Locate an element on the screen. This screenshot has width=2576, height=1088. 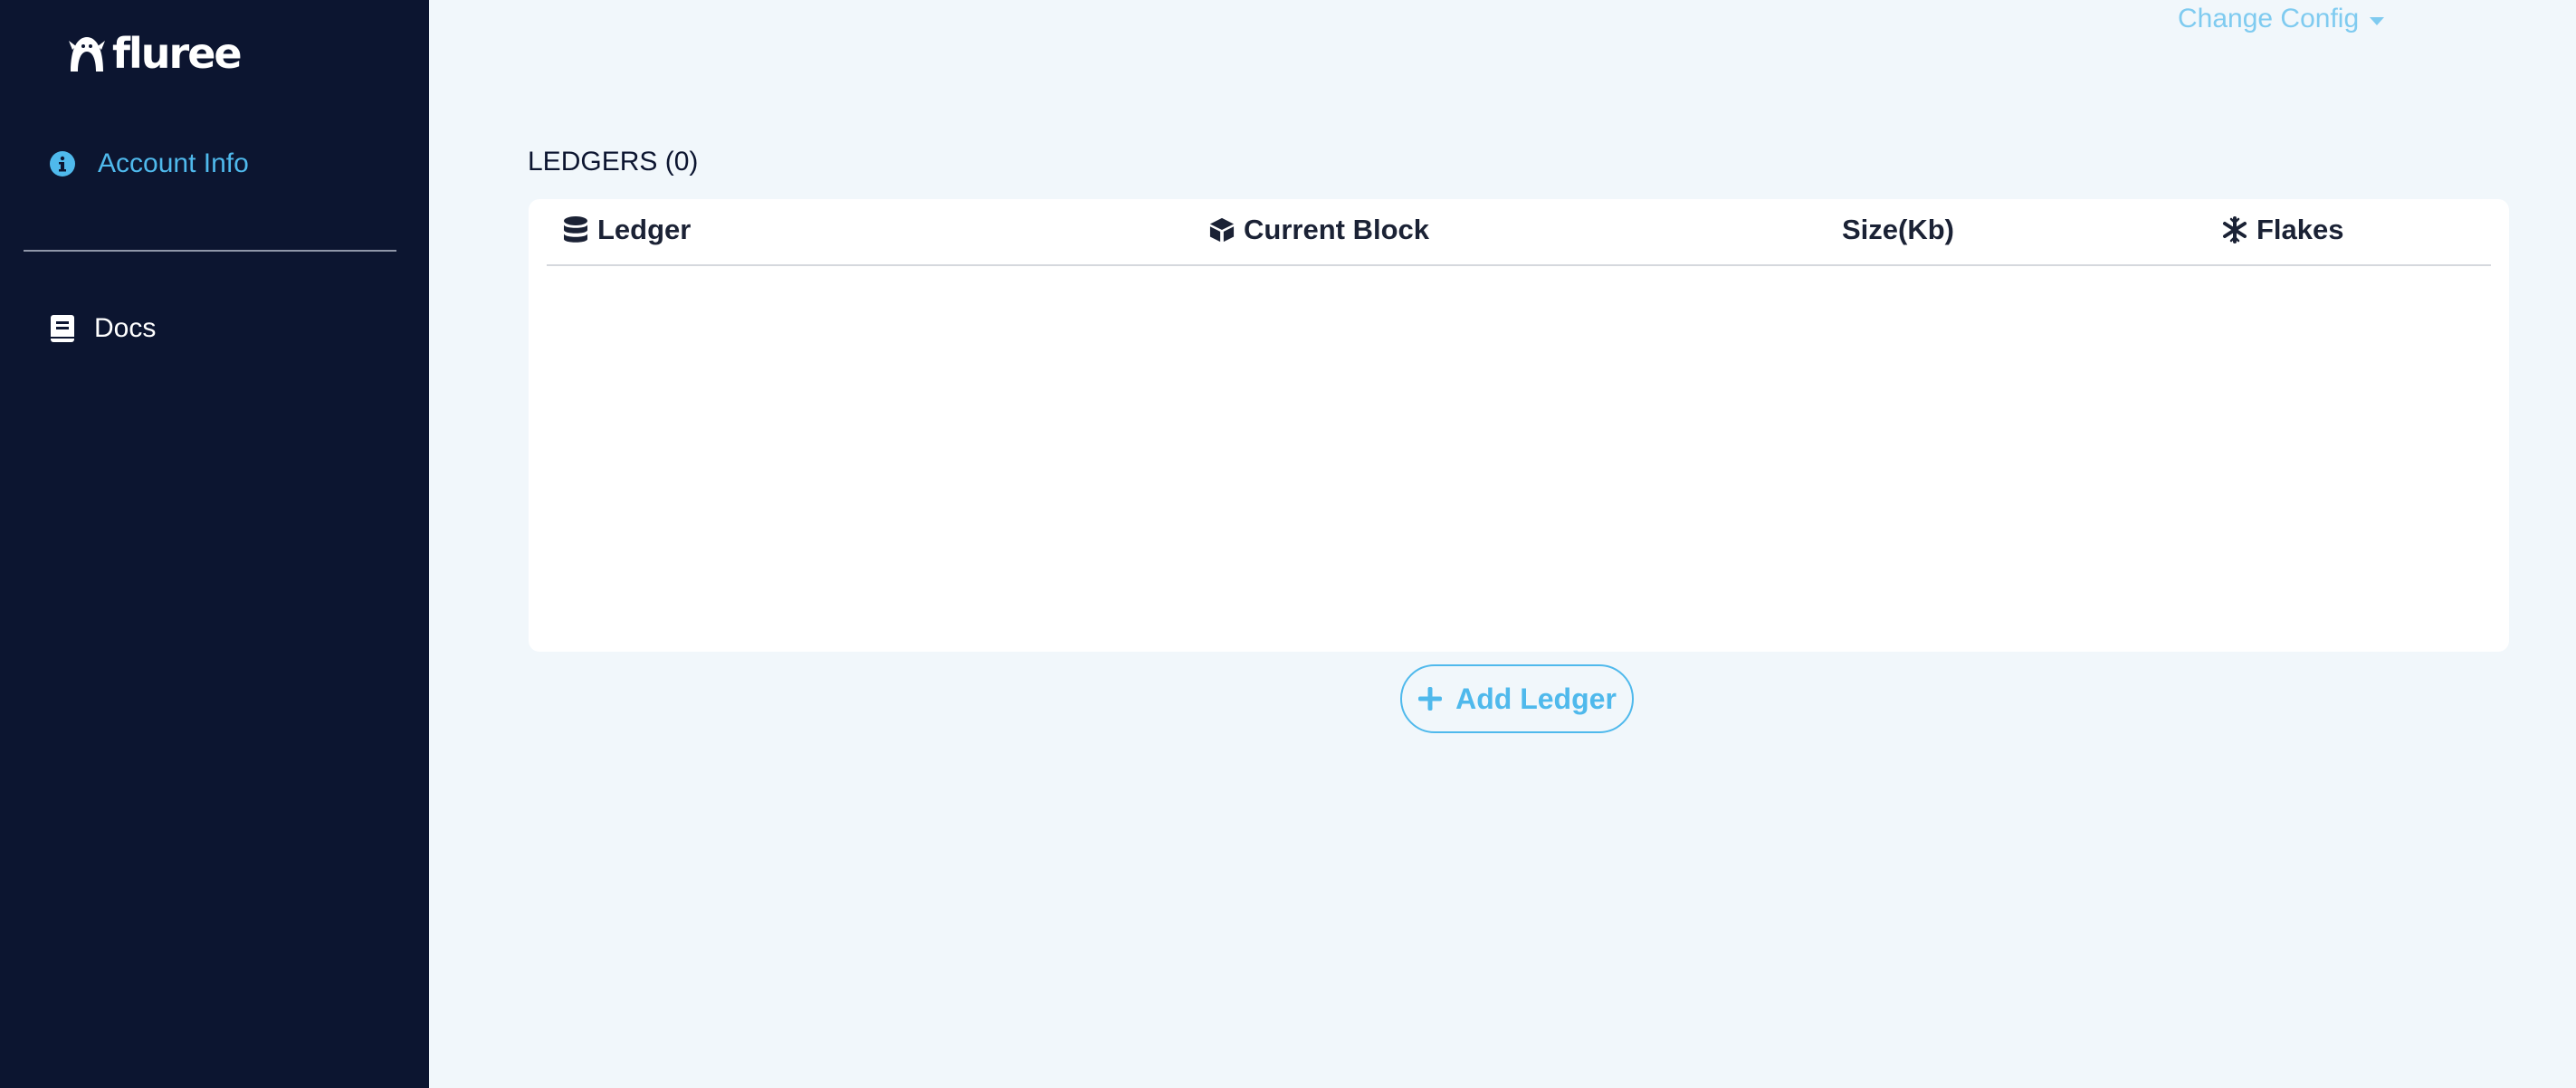
sidebar-item-docs: Docs is located at coordinates (103, 328).